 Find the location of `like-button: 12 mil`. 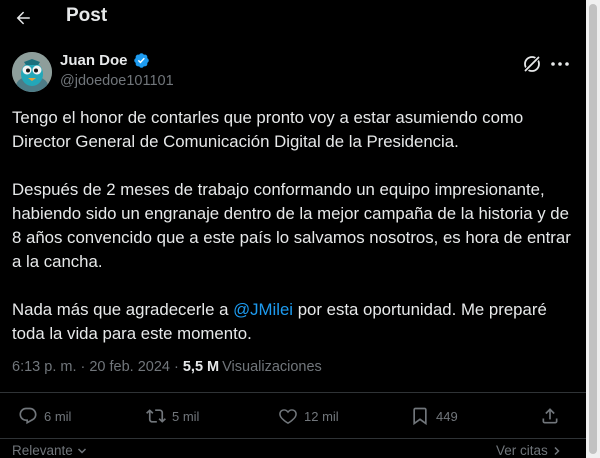

like-button: 12 mil is located at coordinates (308, 416).